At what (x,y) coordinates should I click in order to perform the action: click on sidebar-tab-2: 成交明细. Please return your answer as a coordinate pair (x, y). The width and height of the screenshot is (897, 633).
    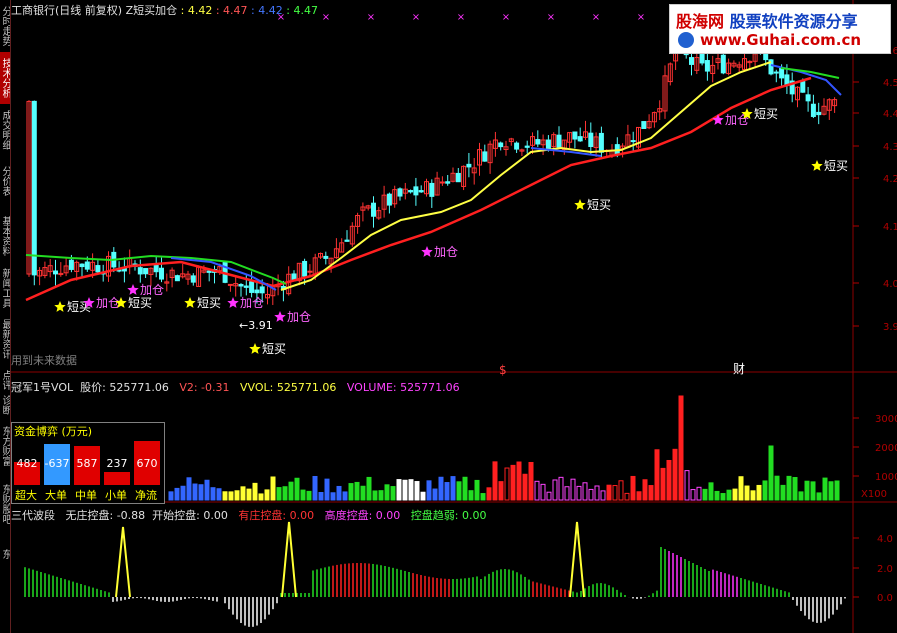
    Looking at the image, I should click on (5, 130).